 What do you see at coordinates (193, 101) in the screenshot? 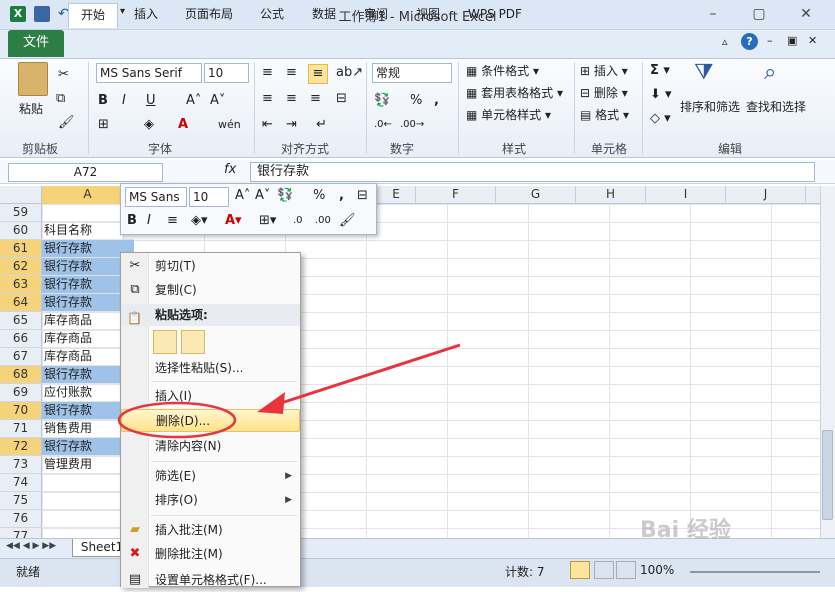
I see `grow-font-icon: A˄` at bounding box center [193, 101].